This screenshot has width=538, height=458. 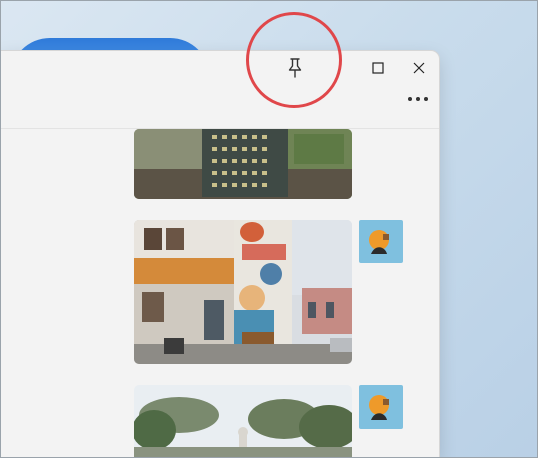 I want to click on more-horizontal-icon, so click(x=418, y=99).